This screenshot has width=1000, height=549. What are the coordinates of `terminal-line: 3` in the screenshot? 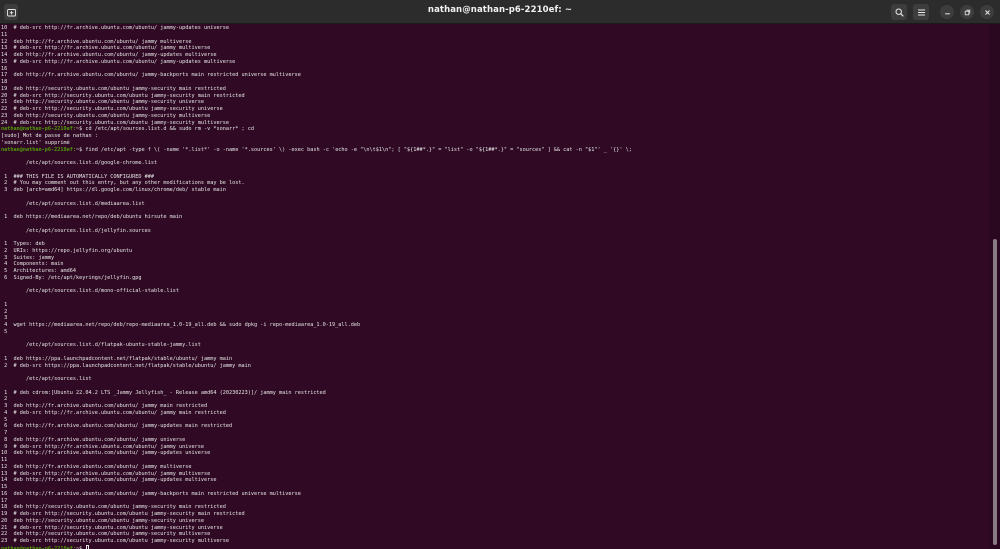 It's located at (316, 318).